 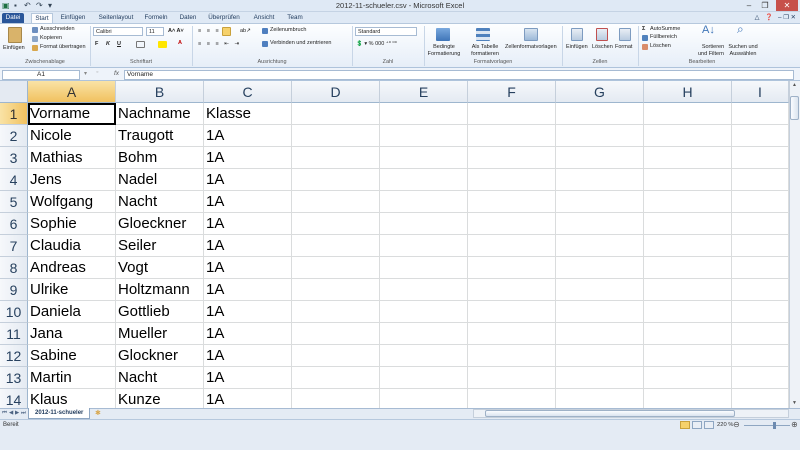 What do you see at coordinates (424, 158) in the screenshot?
I see `cell-e3` at bounding box center [424, 158].